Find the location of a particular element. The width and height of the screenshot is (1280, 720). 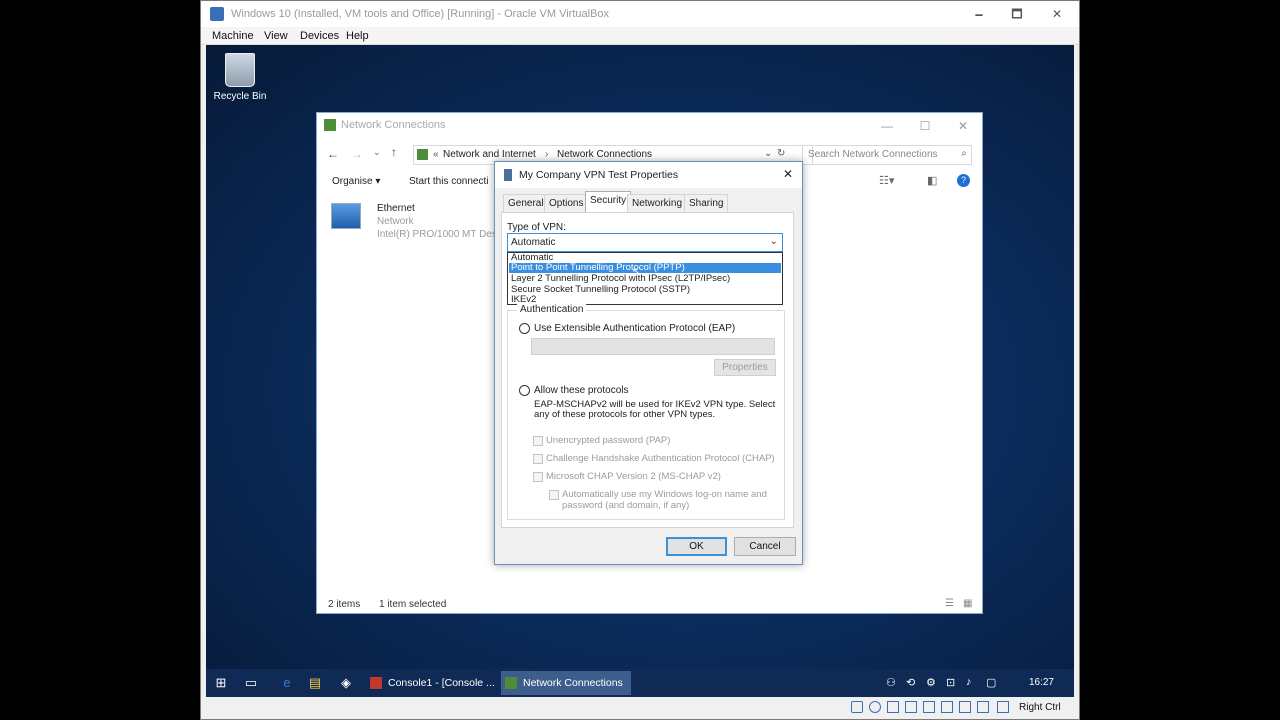

preview-pane-icon: ◧ is located at coordinates (932, 180).